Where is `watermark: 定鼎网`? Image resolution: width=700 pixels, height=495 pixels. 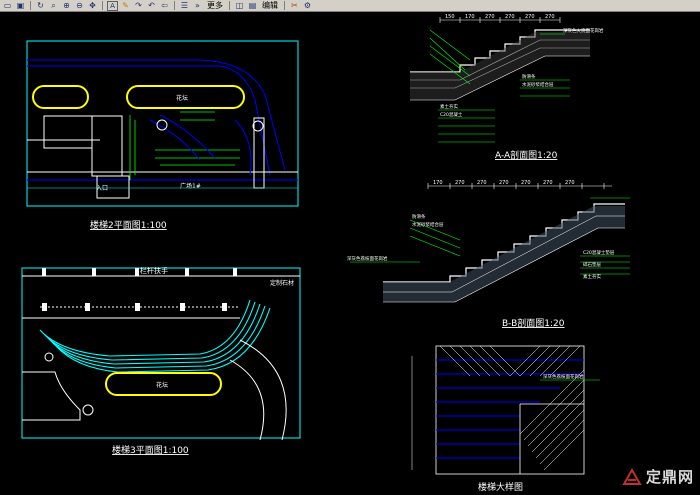
watermark: 定鼎网 is located at coordinates (658, 476).